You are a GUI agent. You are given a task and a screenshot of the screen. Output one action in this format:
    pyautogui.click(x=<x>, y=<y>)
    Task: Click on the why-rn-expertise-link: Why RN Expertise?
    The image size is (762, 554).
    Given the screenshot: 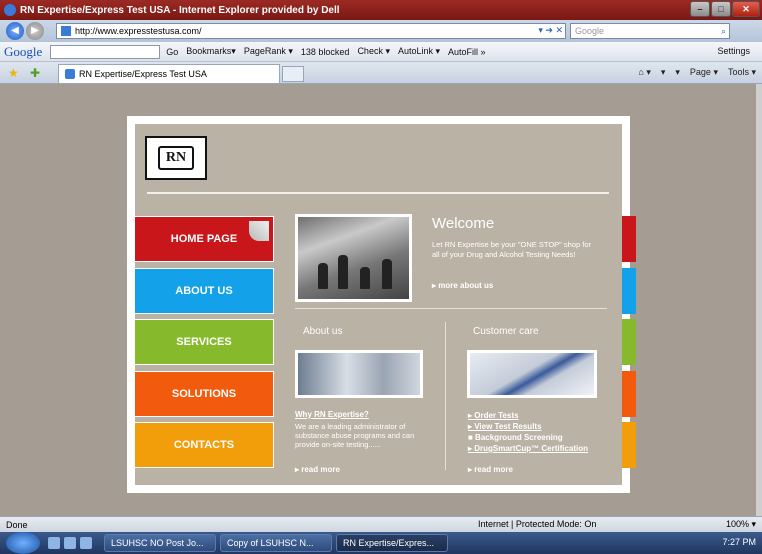 What is the action you would take?
    pyautogui.click(x=332, y=414)
    